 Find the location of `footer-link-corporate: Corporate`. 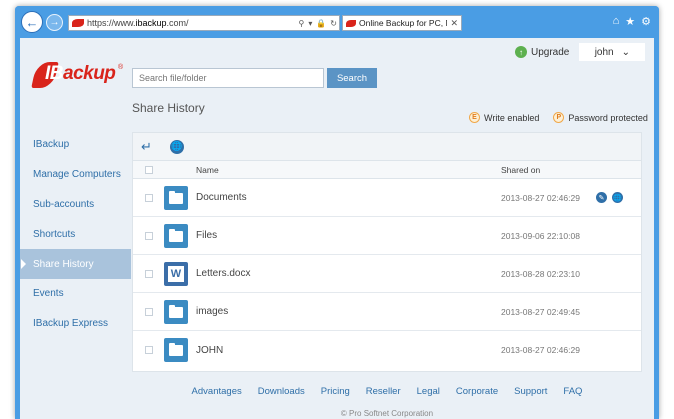

footer-link-corporate: Corporate is located at coordinates (477, 391).